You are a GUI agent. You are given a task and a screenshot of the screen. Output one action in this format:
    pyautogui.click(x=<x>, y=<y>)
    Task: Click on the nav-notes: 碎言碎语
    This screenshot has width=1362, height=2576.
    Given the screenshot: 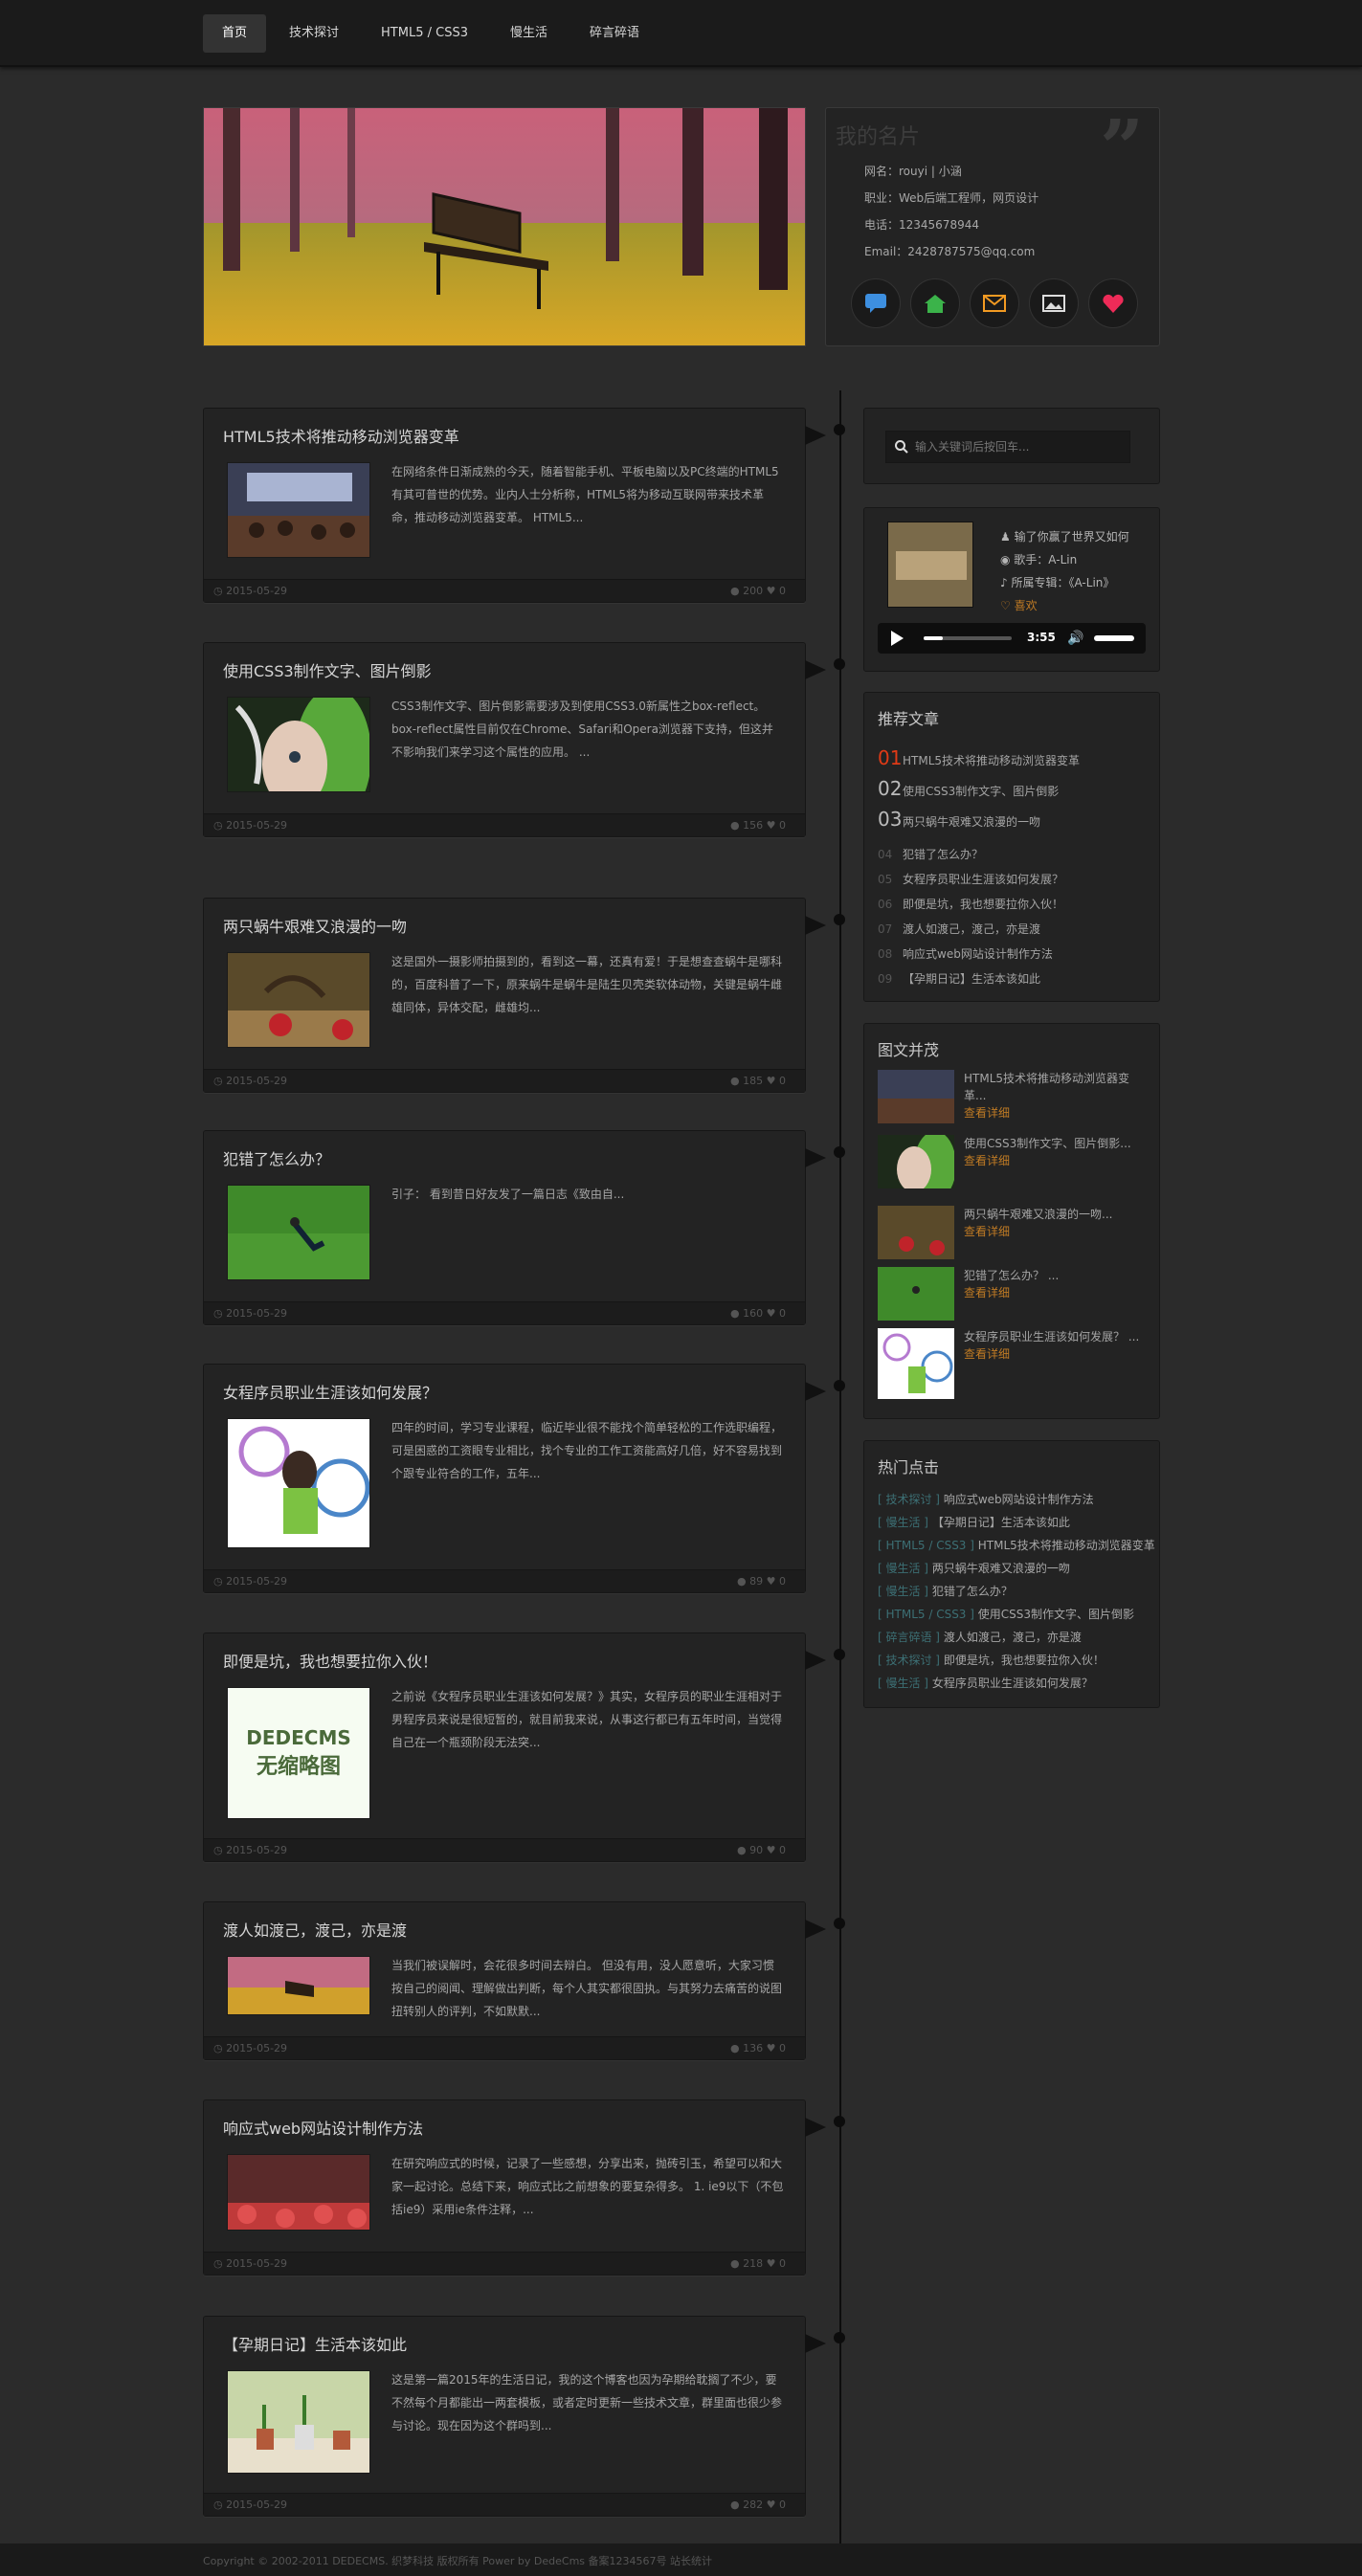 What is the action you would take?
    pyautogui.click(x=614, y=33)
    